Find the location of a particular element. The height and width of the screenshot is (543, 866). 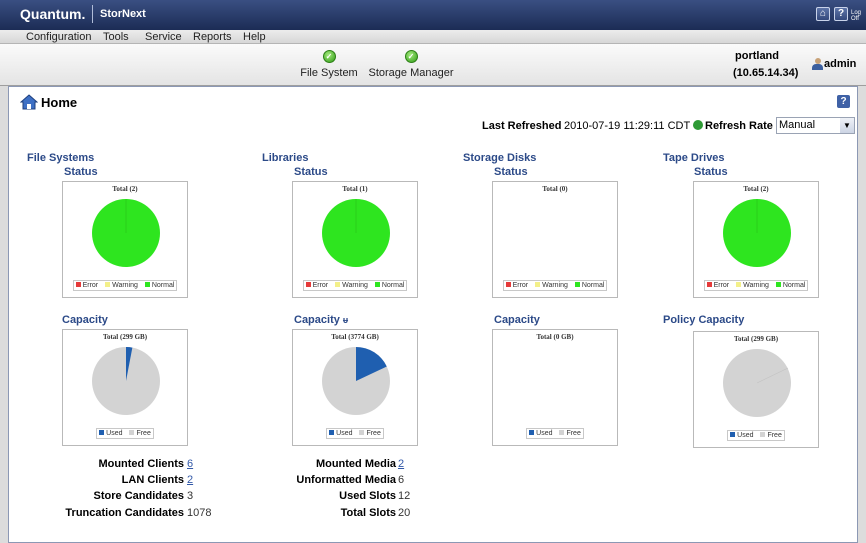

storage-manager-button: ✓ Storage Manager is located at coordinates (411, 64).